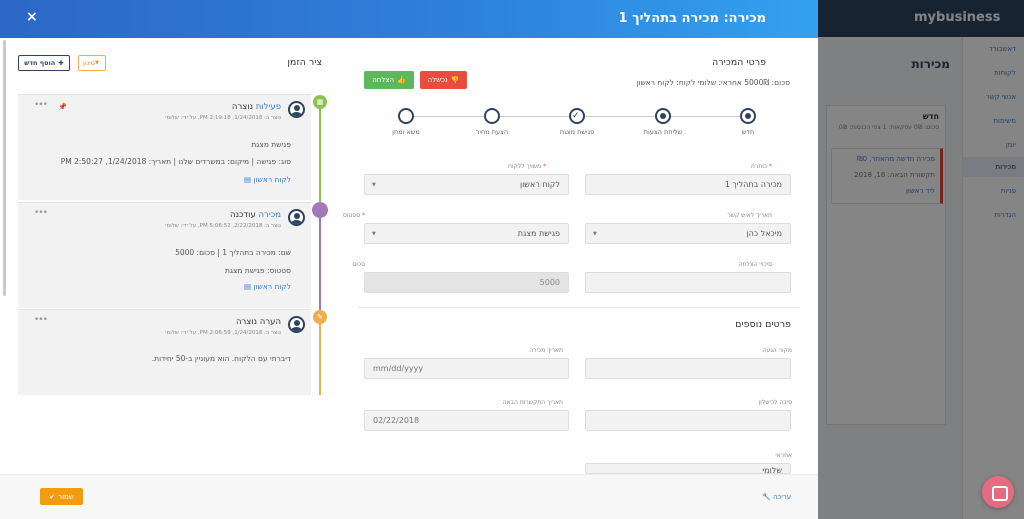 The width and height of the screenshot is (1024, 519). Describe the element at coordinates (492, 132) in the screenshot. I see `stage-label: הצעת מחיר` at that location.